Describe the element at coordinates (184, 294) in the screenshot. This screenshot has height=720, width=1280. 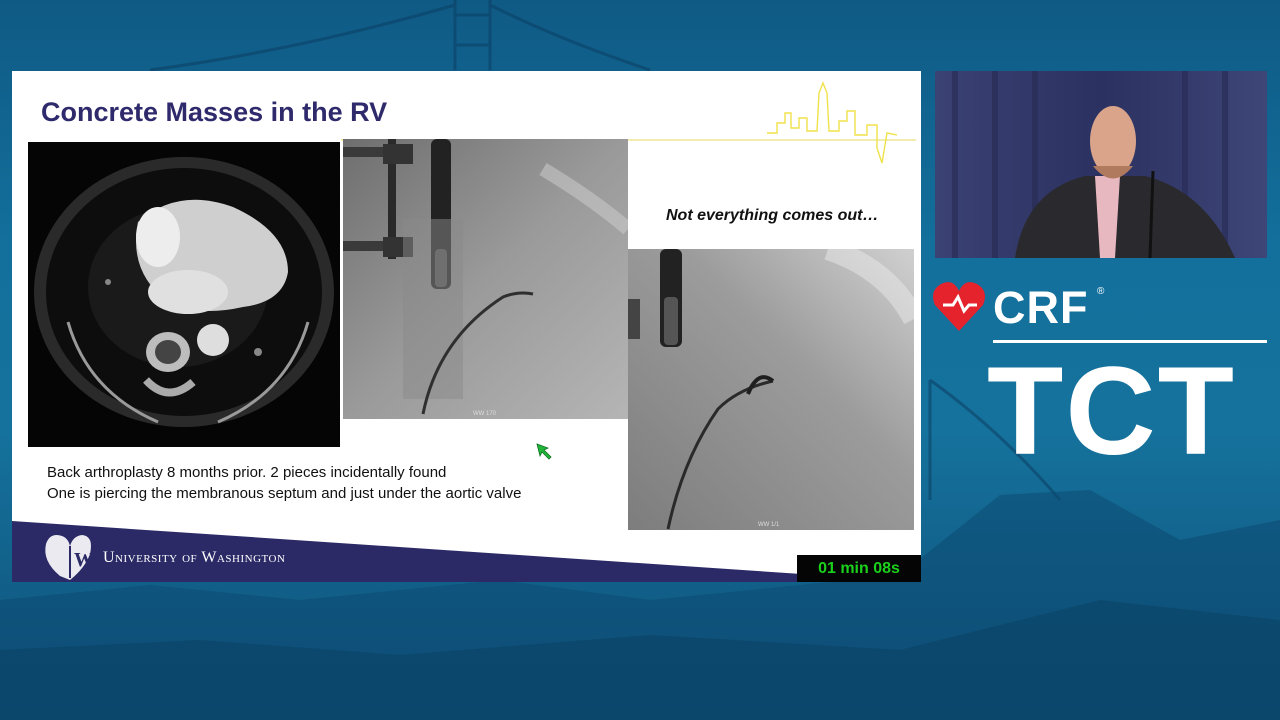
I see `ct-scan-image` at that location.